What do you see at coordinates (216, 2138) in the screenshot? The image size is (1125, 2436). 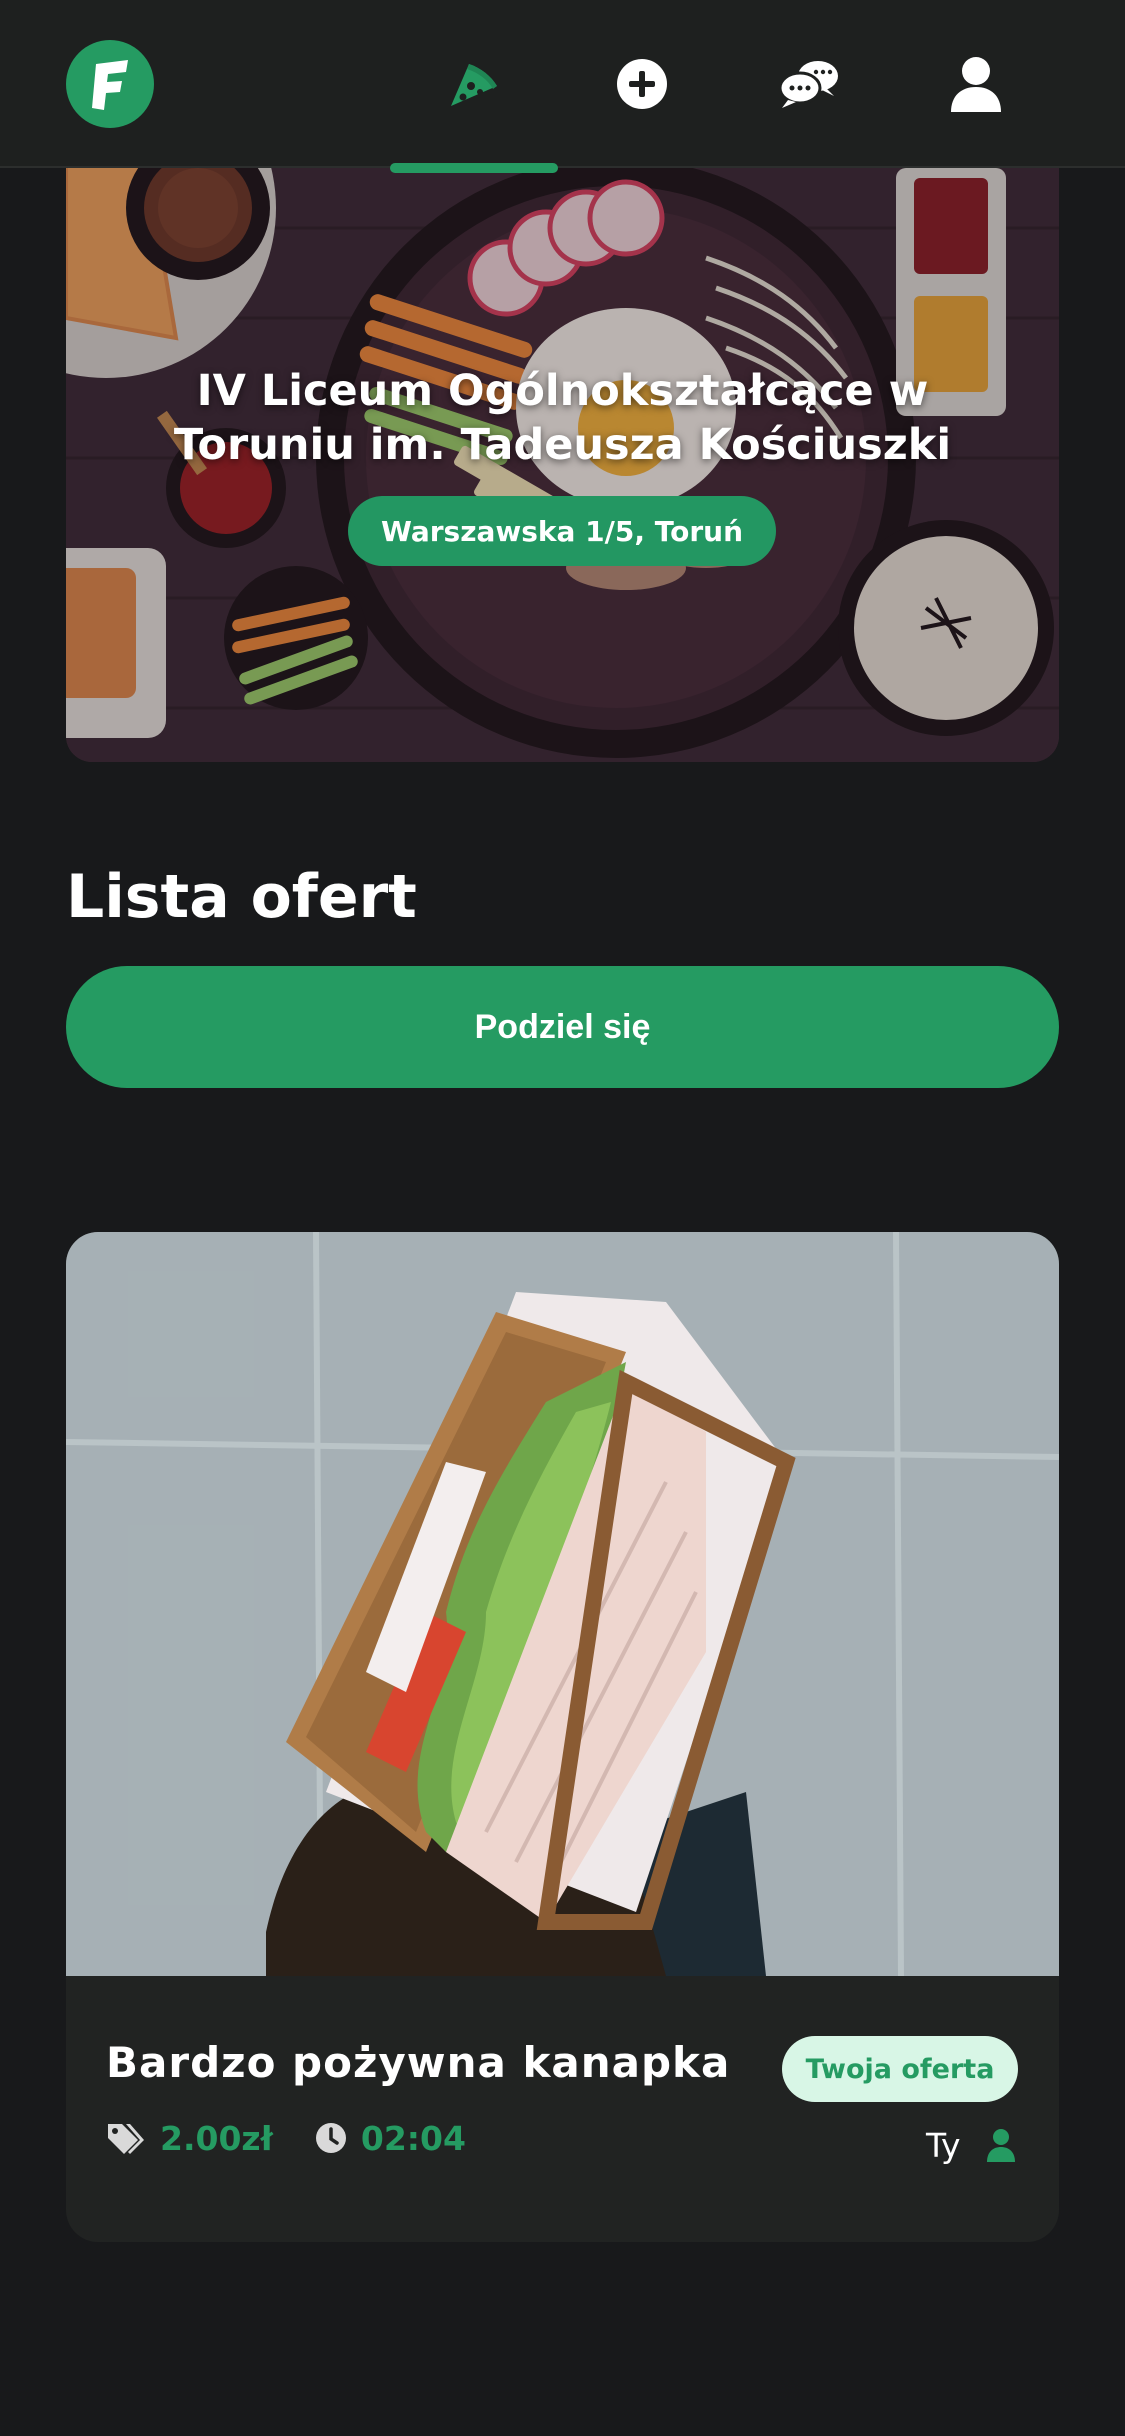 I see `offer-price: 2.00zł` at bounding box center [216, 2138].